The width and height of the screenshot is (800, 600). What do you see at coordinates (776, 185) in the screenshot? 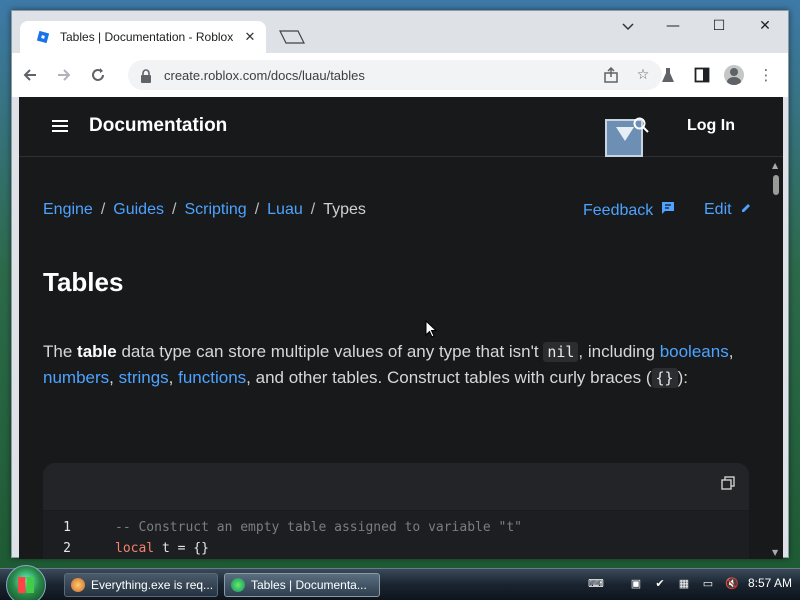
I see `scroll-thumb` at bounding box center [776, 185].